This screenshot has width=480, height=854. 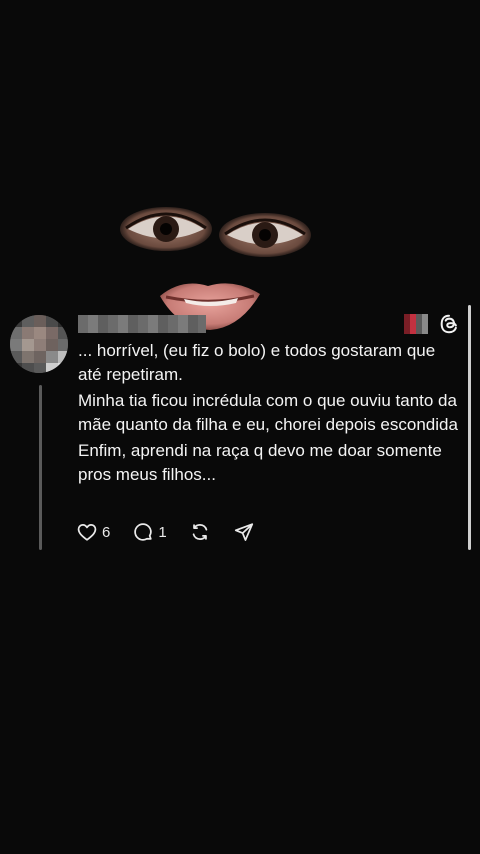 I want to click on right-eye, so click(x=265, y=235).